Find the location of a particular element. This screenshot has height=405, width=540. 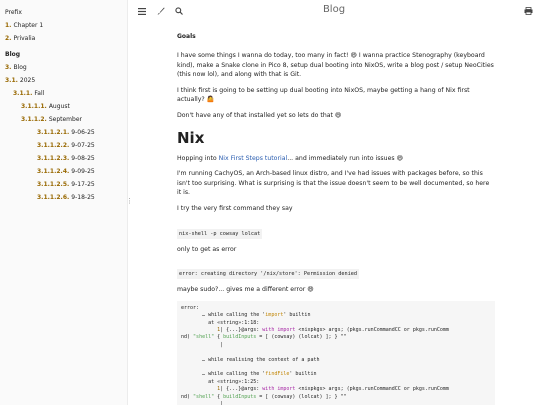

toc-item: 3.1. 2025 is located at coordinates (63, 81).